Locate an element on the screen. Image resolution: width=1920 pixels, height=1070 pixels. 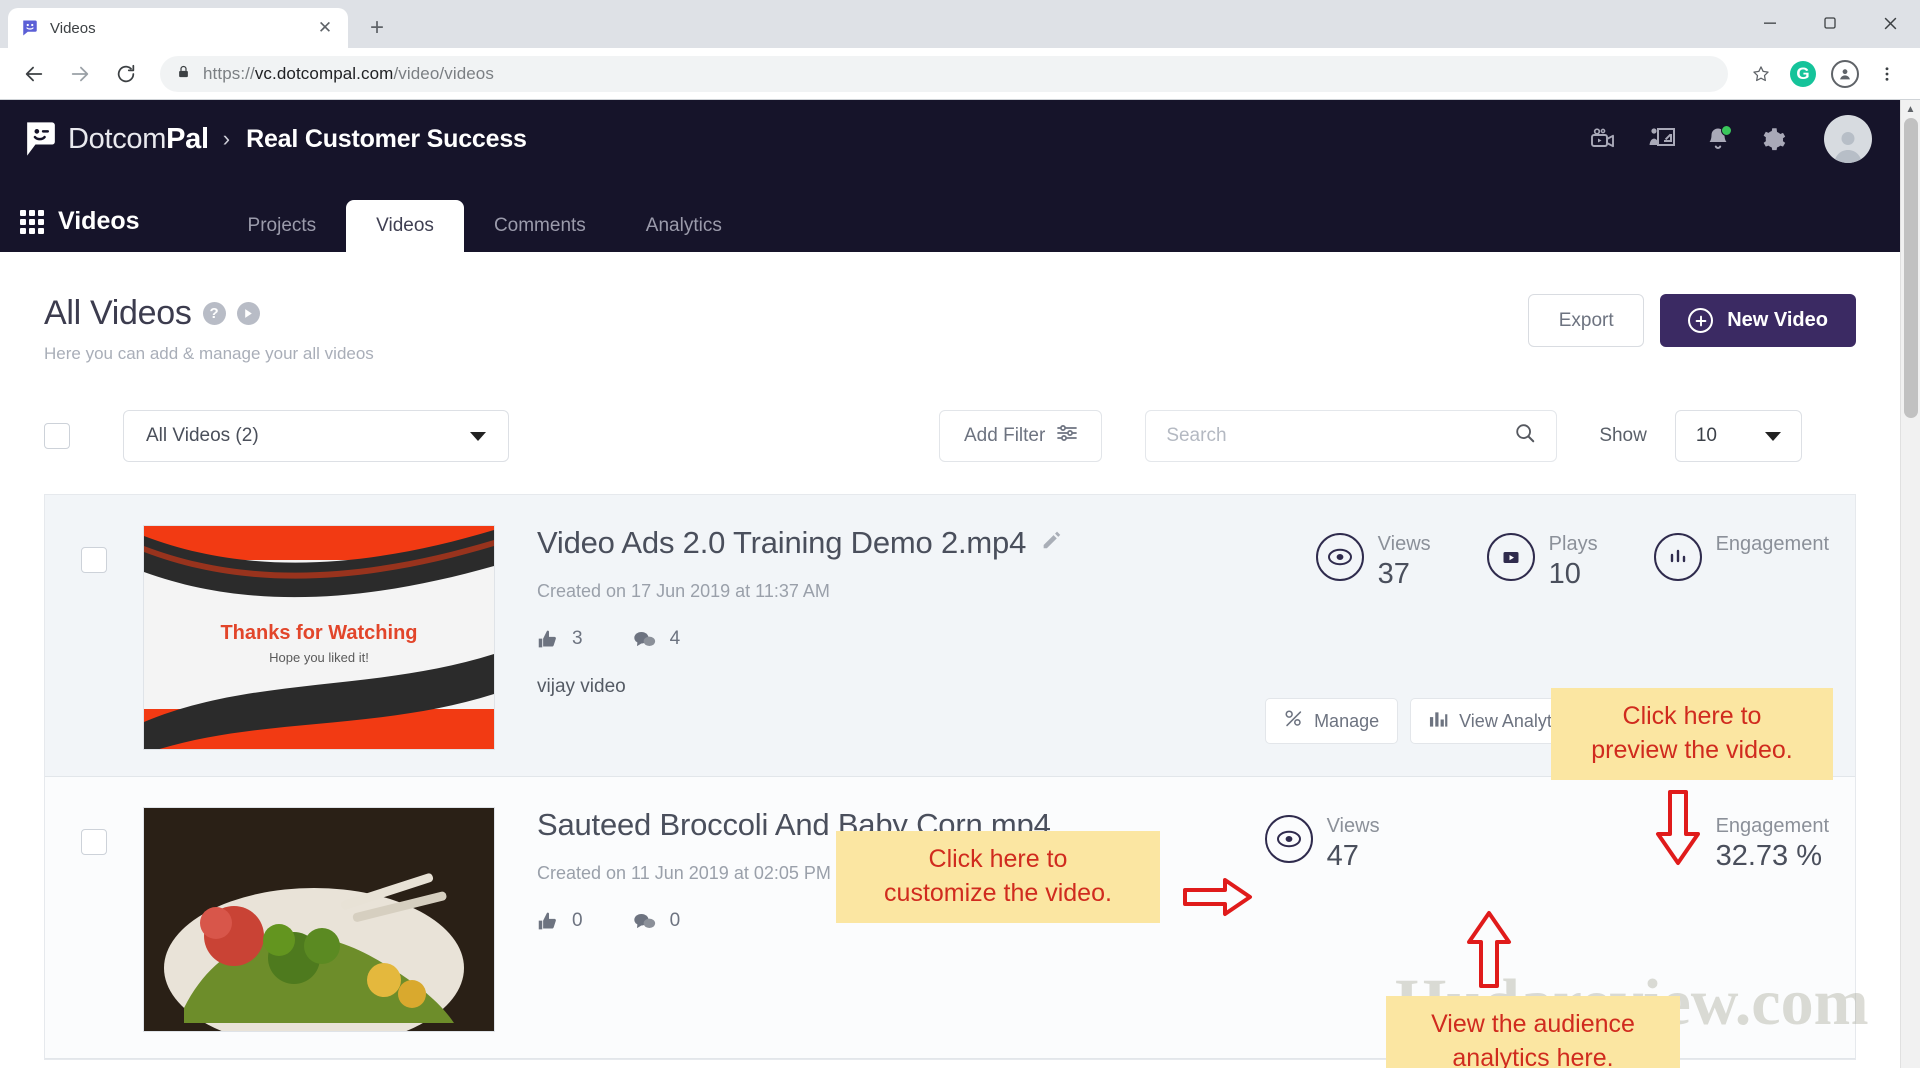
stat-views: Views 37 is located at coordinates (1373, 562).